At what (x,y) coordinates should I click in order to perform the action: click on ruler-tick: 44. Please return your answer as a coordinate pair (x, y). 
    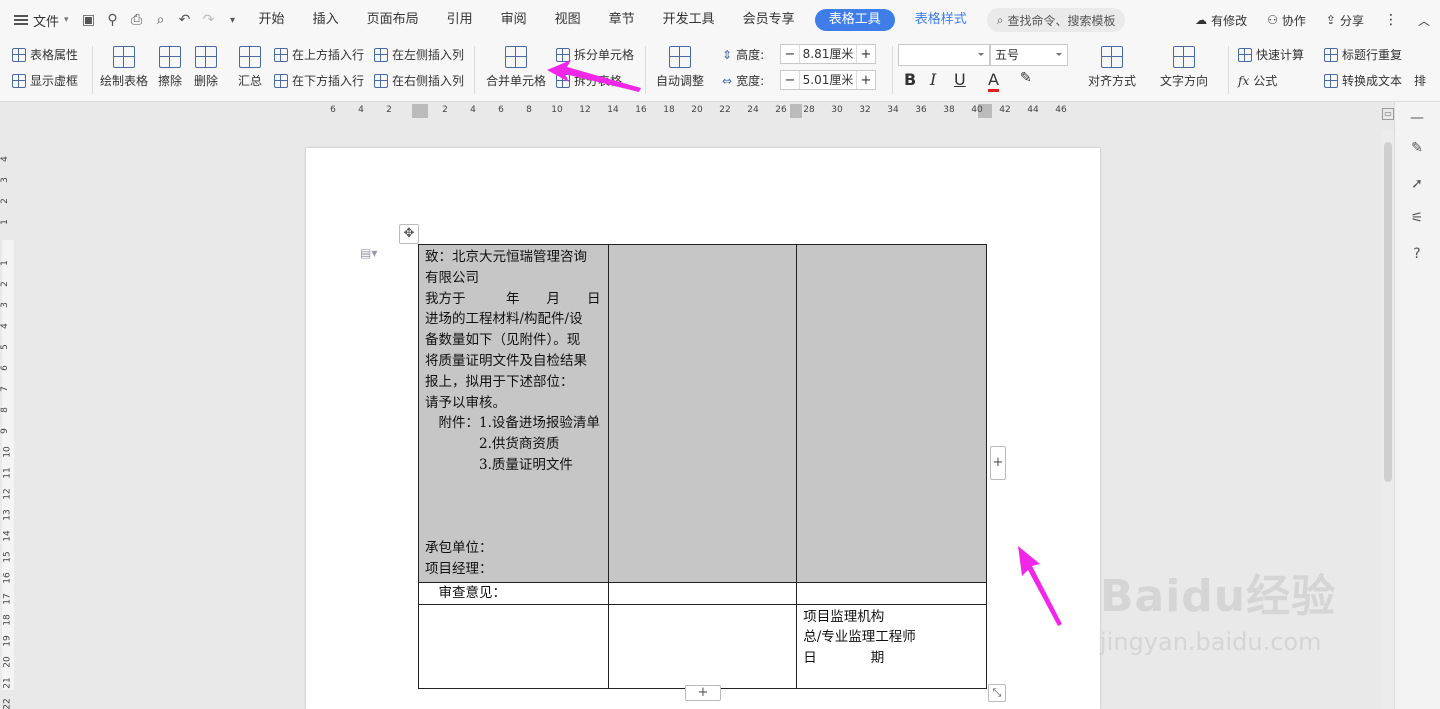
    Looking at the image, I should click on (1033, 110).